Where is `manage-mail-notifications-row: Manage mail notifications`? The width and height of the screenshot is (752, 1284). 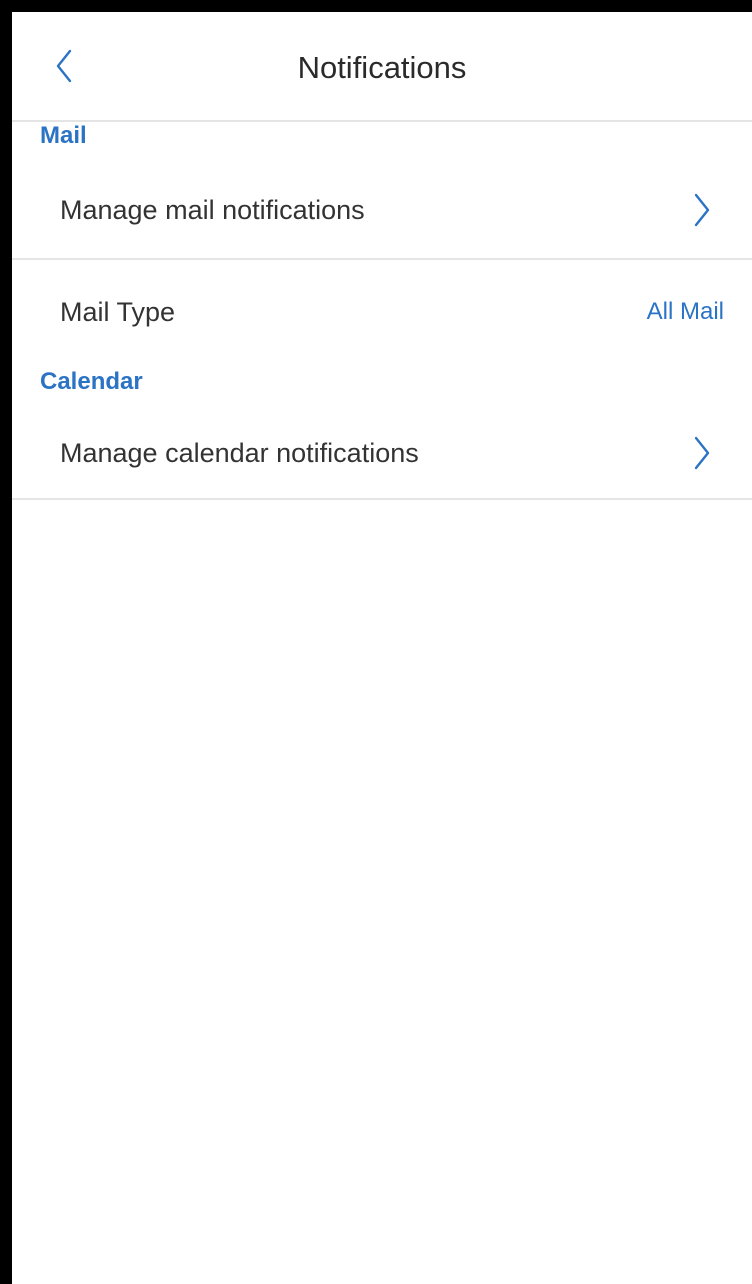 manage-mail-notifications-row: Manage mail notifications is located at coordinates (382, 211).